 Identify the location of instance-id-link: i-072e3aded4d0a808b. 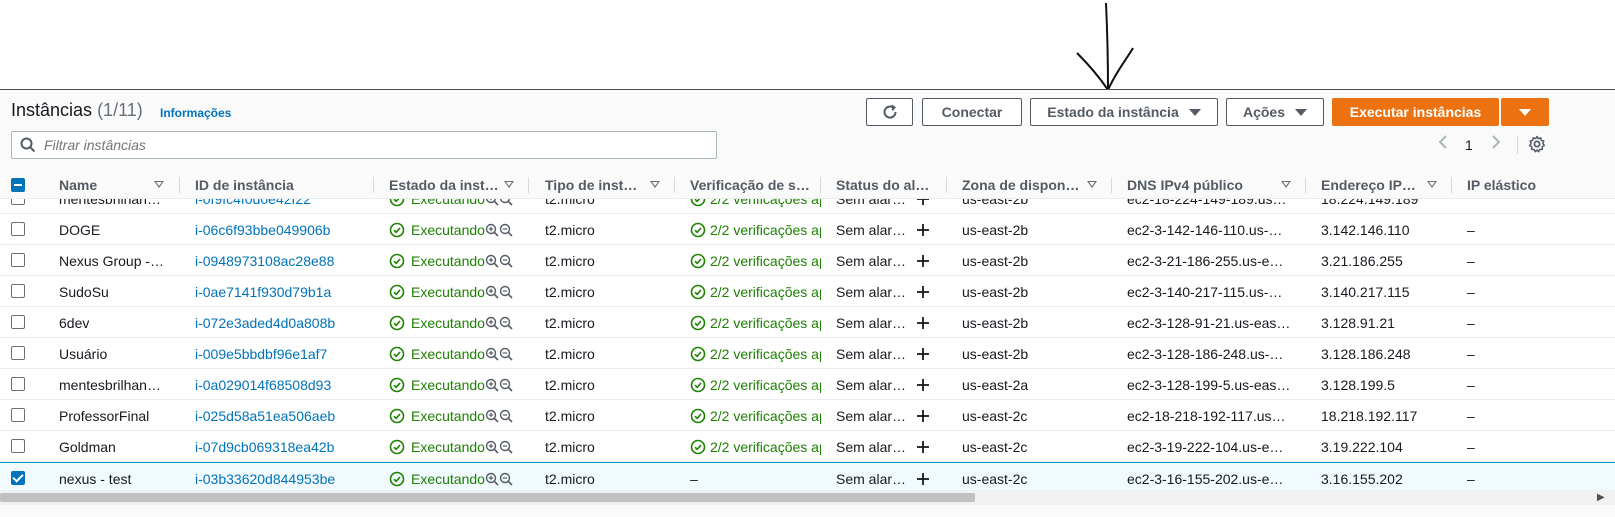
(280, 322).